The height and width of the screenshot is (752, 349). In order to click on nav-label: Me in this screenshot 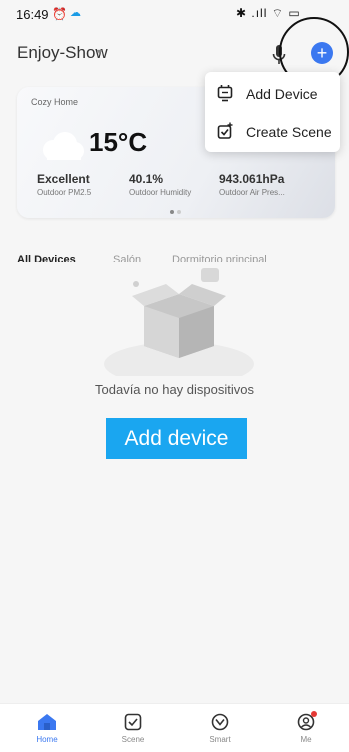, I will do `click(306, 739)`.